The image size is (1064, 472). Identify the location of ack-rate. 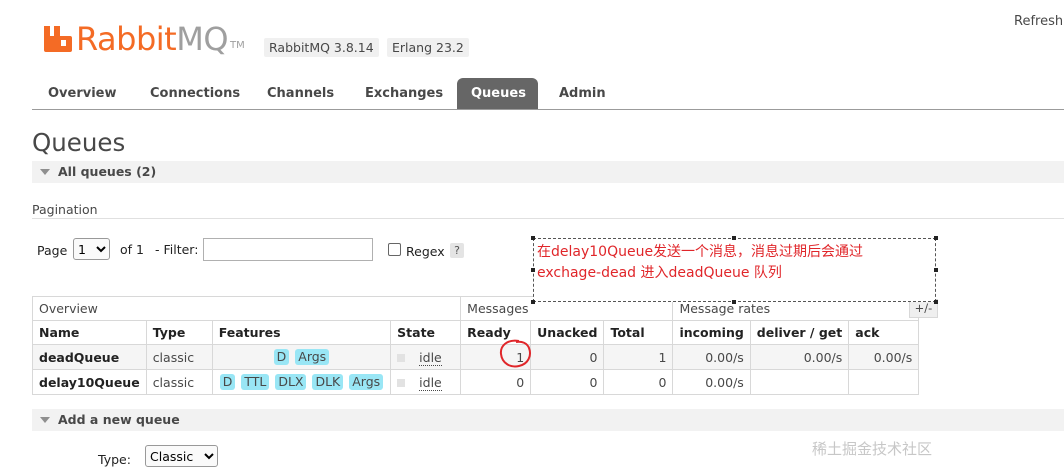
(884, 382).